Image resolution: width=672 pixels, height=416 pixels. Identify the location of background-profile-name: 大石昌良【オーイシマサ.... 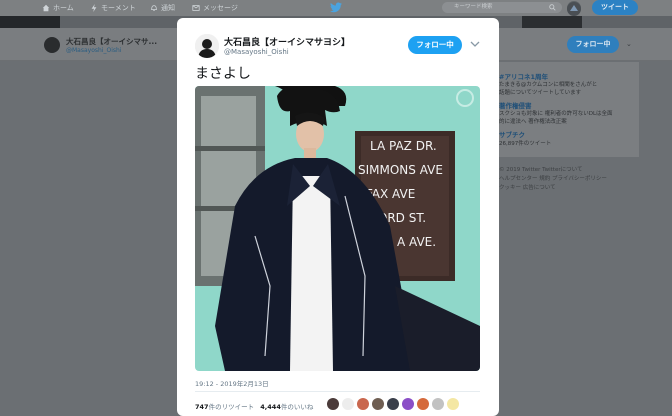
(112, 41).